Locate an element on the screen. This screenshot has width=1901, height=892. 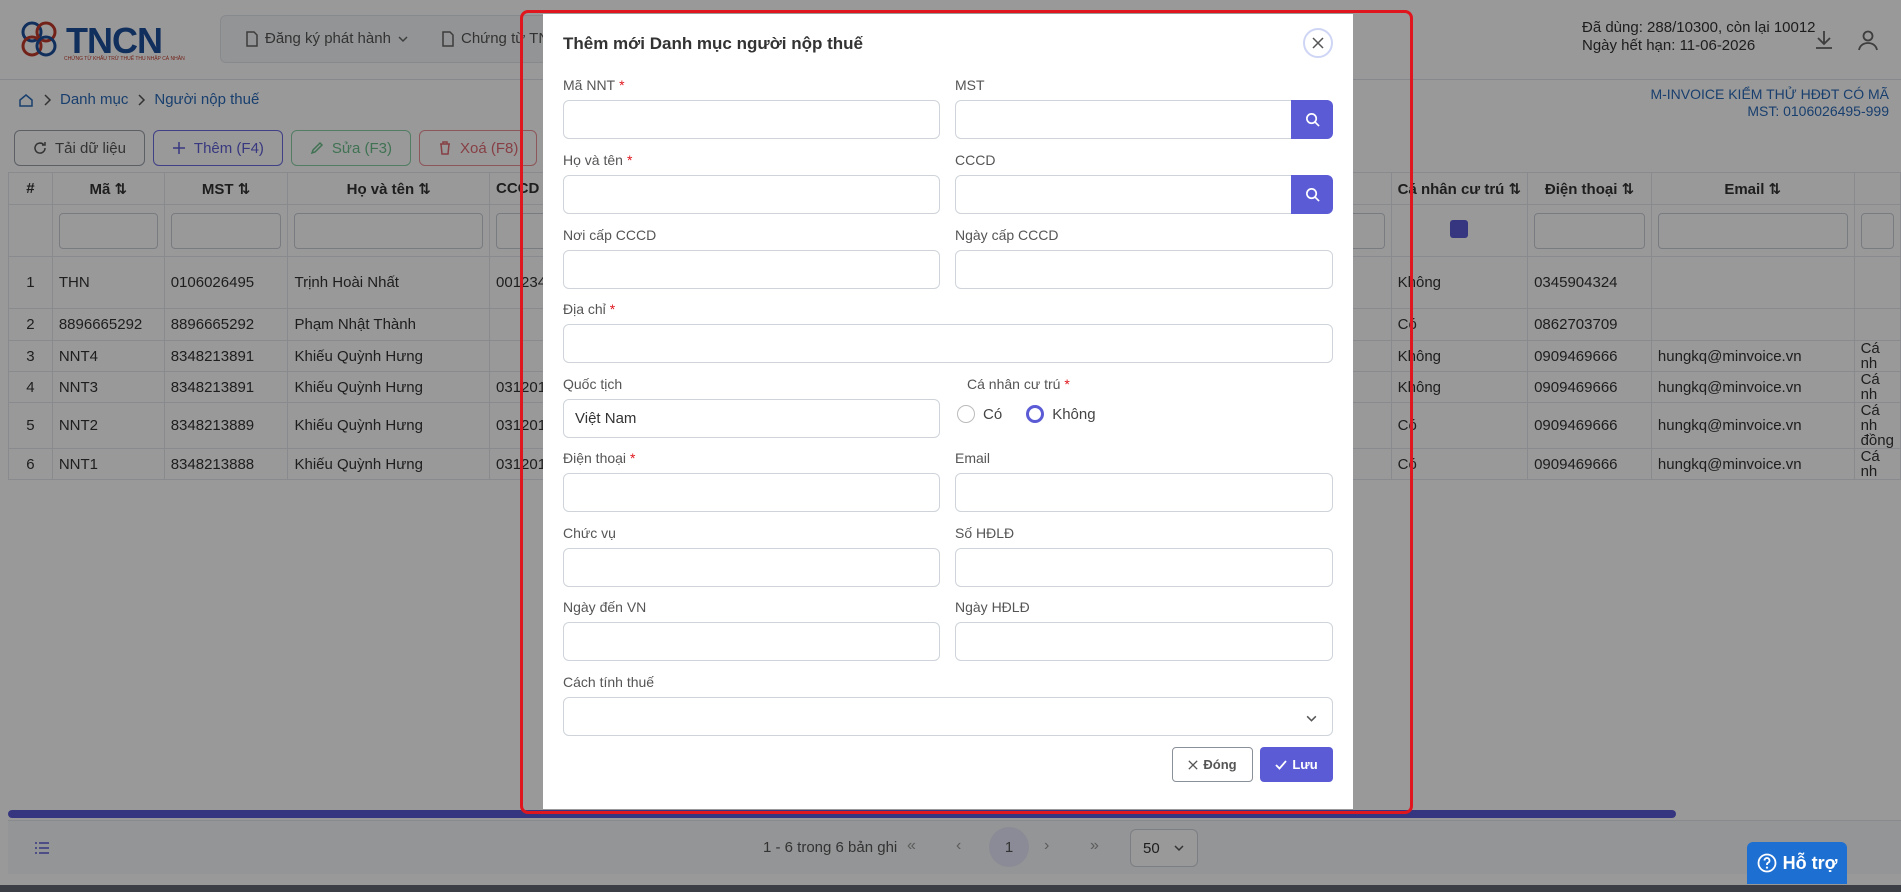
field-email: Email is located at coordinates (1144, 481).